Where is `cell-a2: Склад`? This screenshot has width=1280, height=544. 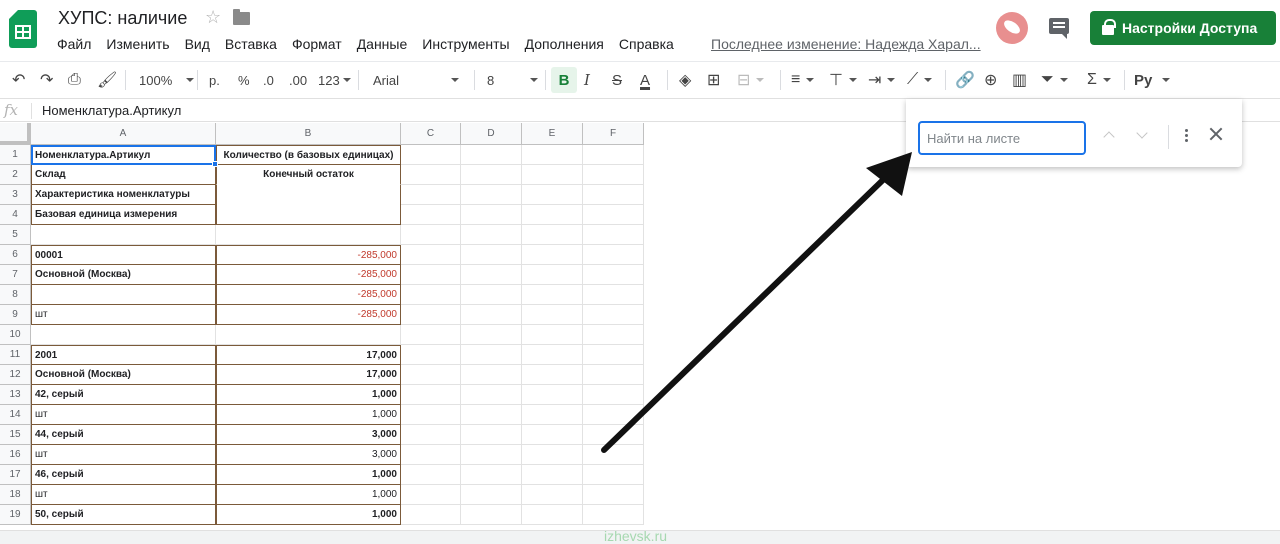
cell-a2: Склад is located at coordinates (123, 175).